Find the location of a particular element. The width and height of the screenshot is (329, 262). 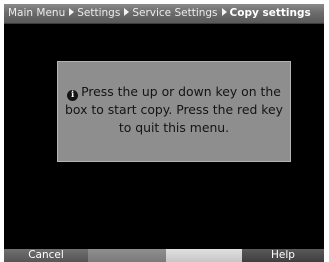

breadcrumb-item-service-settings: Service Settings is located at coordinates (175, 13).